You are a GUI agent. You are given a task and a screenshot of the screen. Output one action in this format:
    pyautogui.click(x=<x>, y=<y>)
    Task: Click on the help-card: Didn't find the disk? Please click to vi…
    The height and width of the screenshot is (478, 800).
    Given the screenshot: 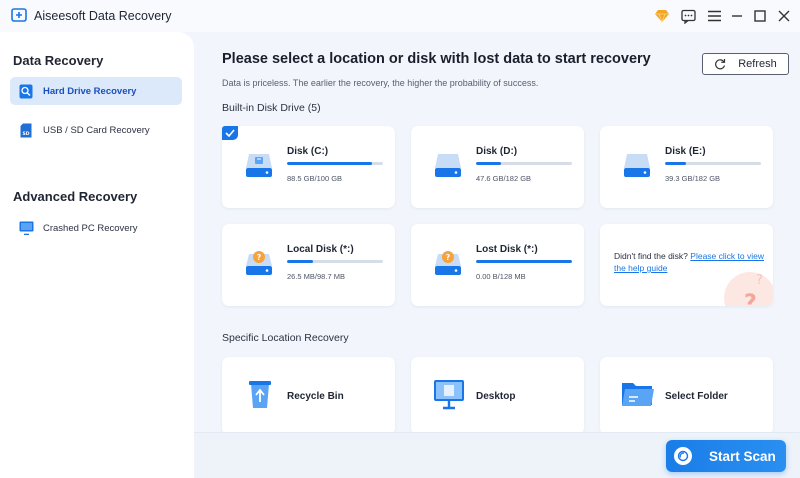 What is the action you would take?
    pyautogui.click(x=686, y=265)
    